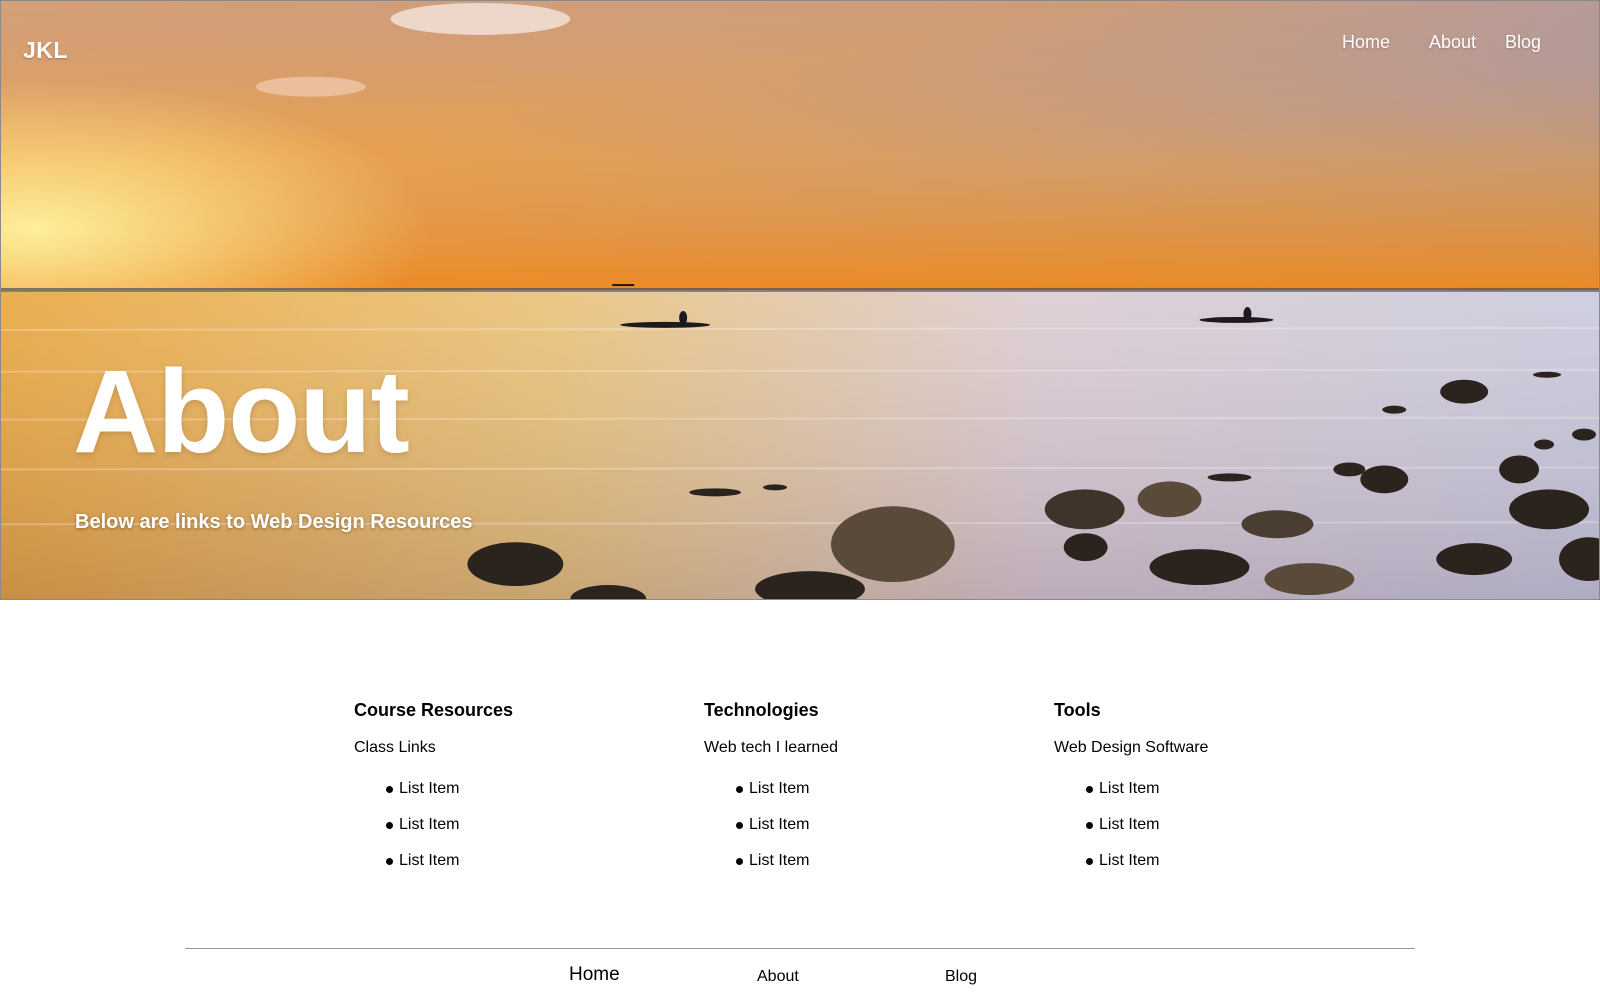  I want to click on footer-divider, so click(800, 948).